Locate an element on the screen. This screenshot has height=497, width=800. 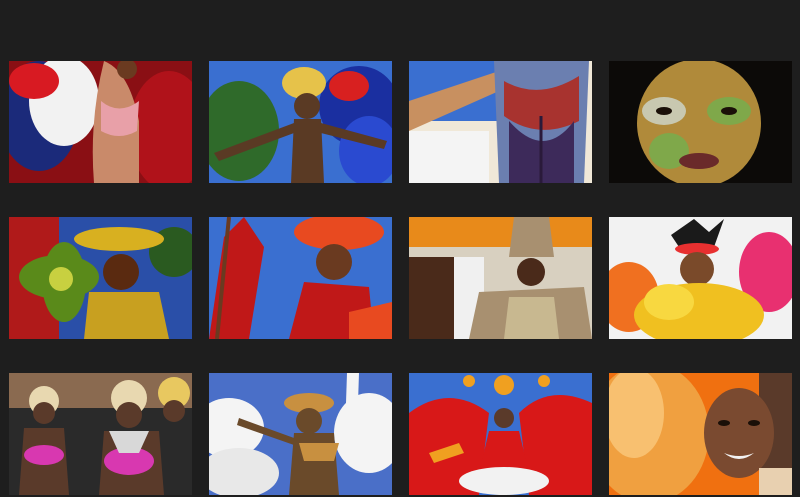
photo-glitter-face-paint-portrait is located at coordinates (700, 122).